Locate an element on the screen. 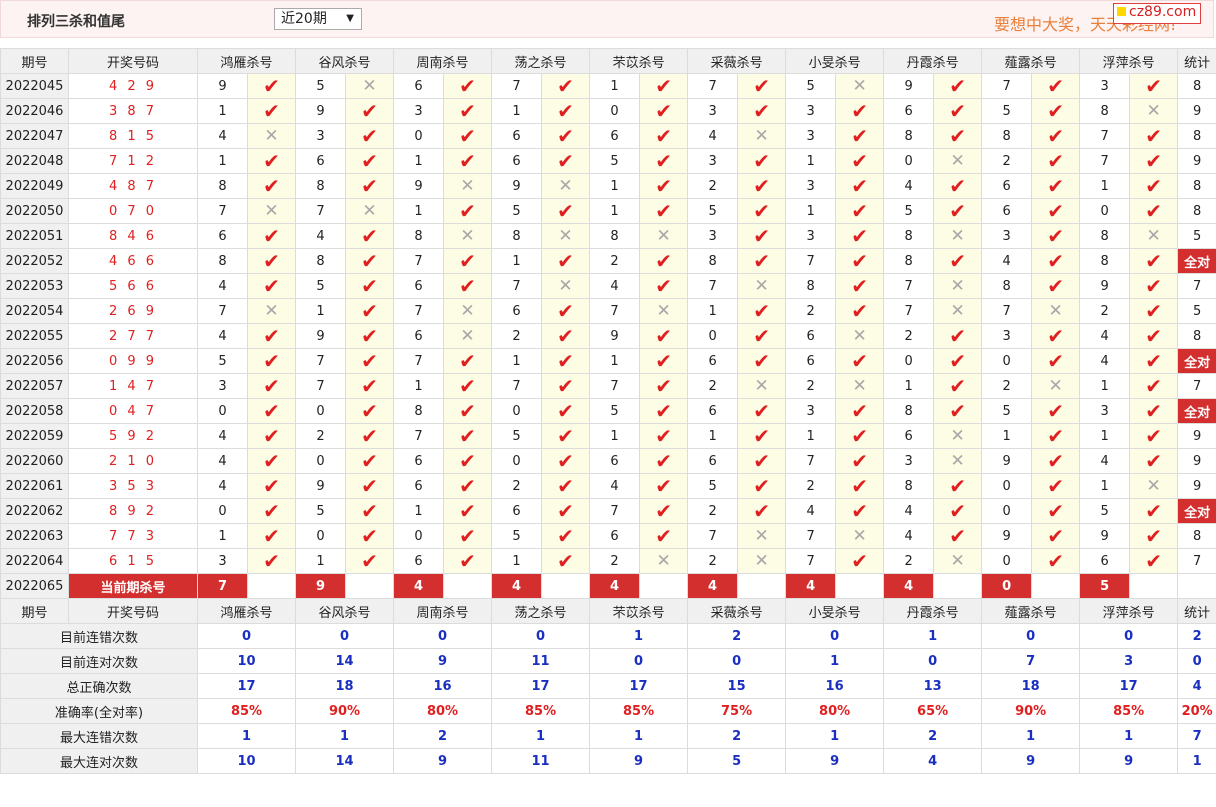 This screenshot has width=1216, height=807. kill-number-cell: 7 is located at coordinates (517, 86).